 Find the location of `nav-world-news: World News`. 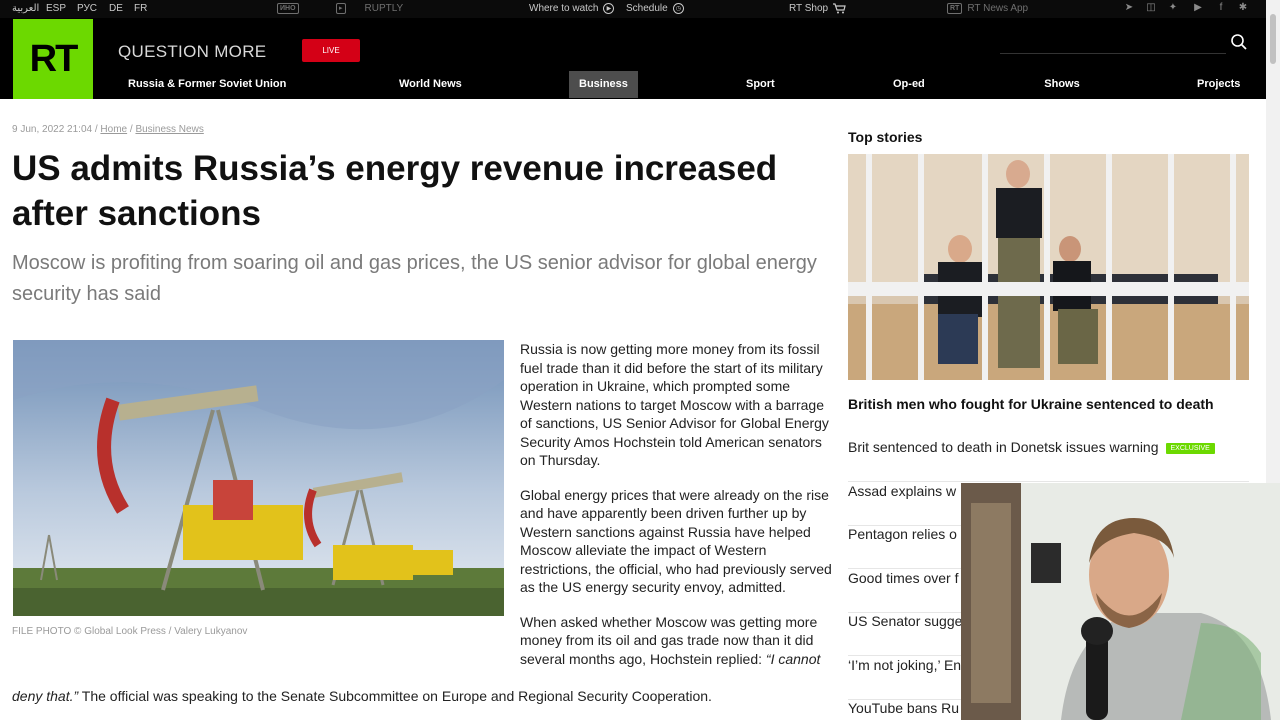

nav-world-news: World News is located at coordinates (430, 84).